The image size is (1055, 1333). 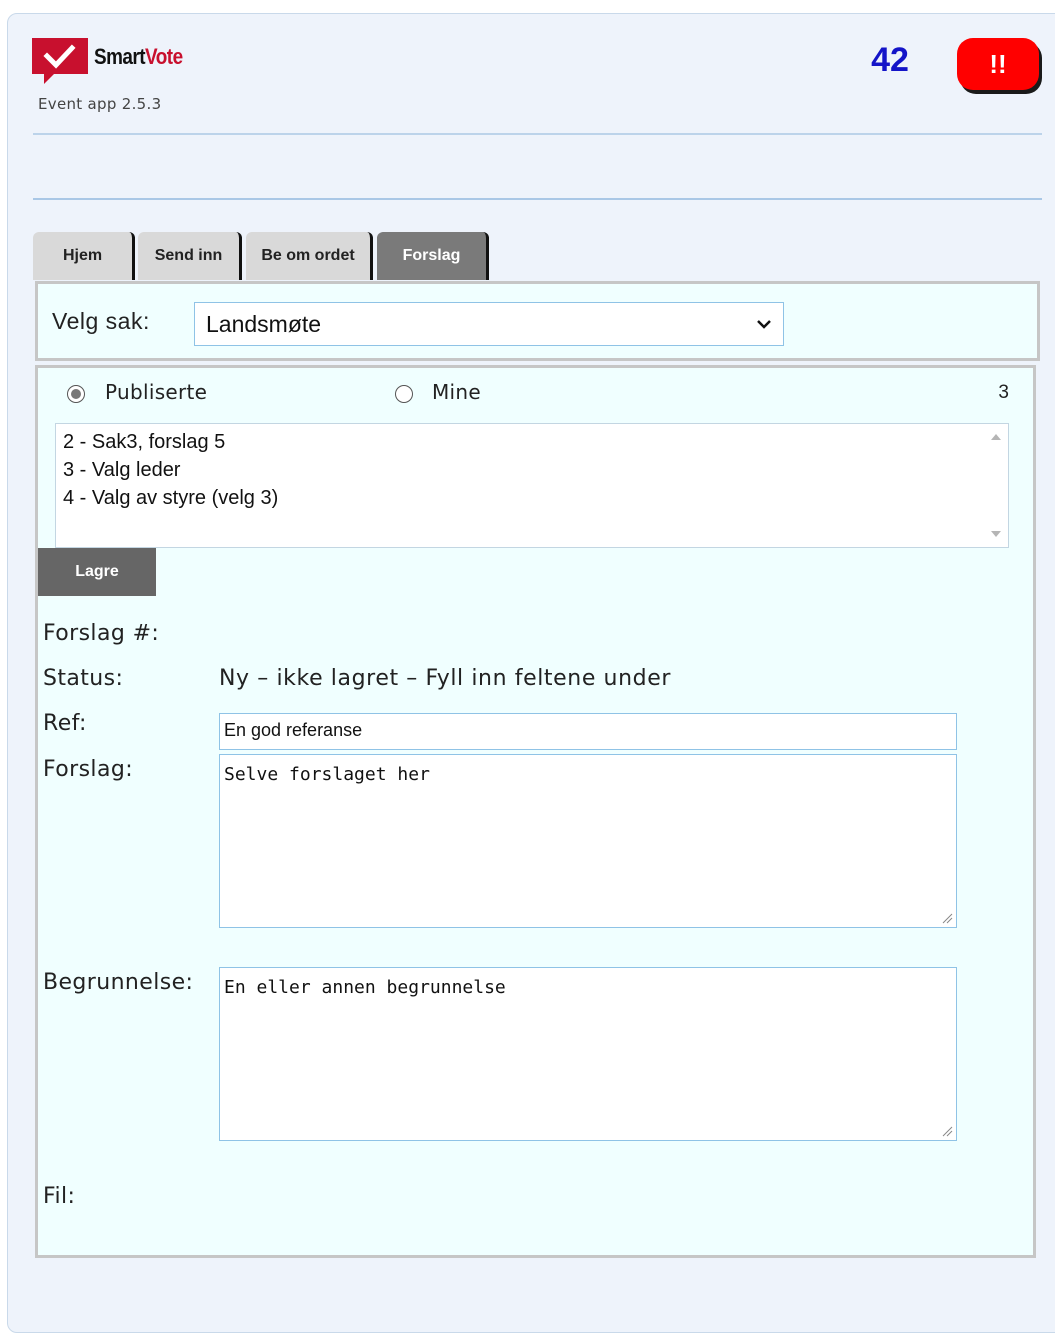 What do you see at coordinates (100, 104) in the screenshot?
I see `app-version: Event app 2.5.3` at bounding box center [100, 104].